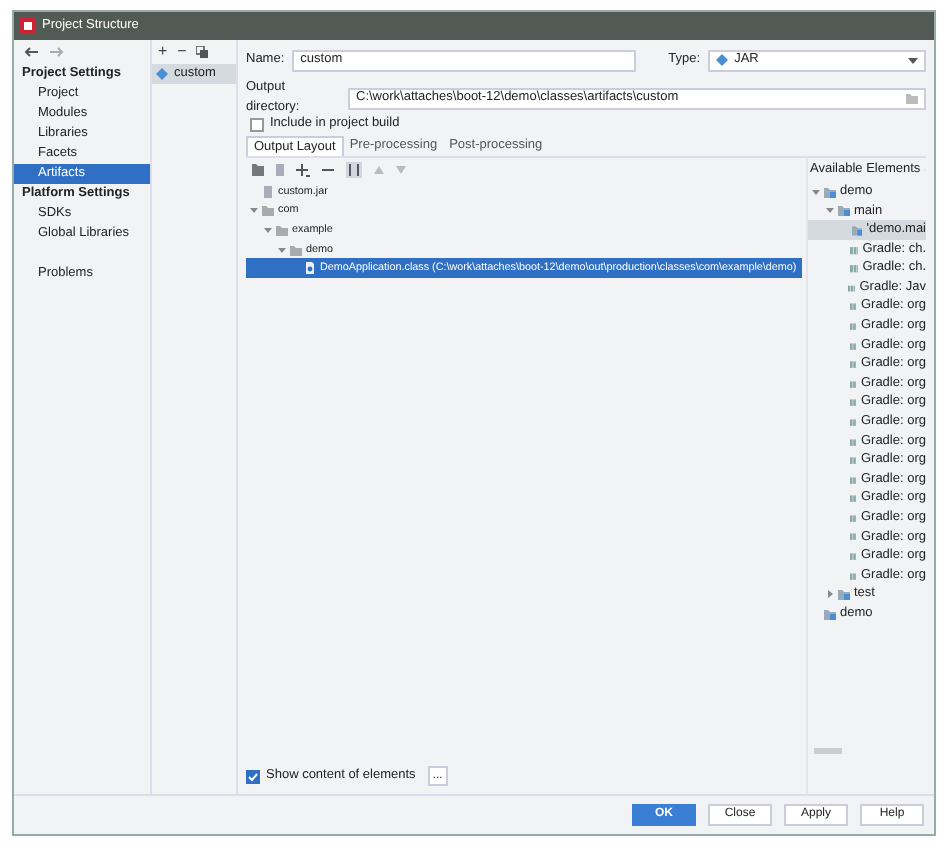 The height and width of the screenshot is (848, 948). Describe the element at coordinates (828, 751) in the screenshot. I see `horizontal-scrollbar` at that location.